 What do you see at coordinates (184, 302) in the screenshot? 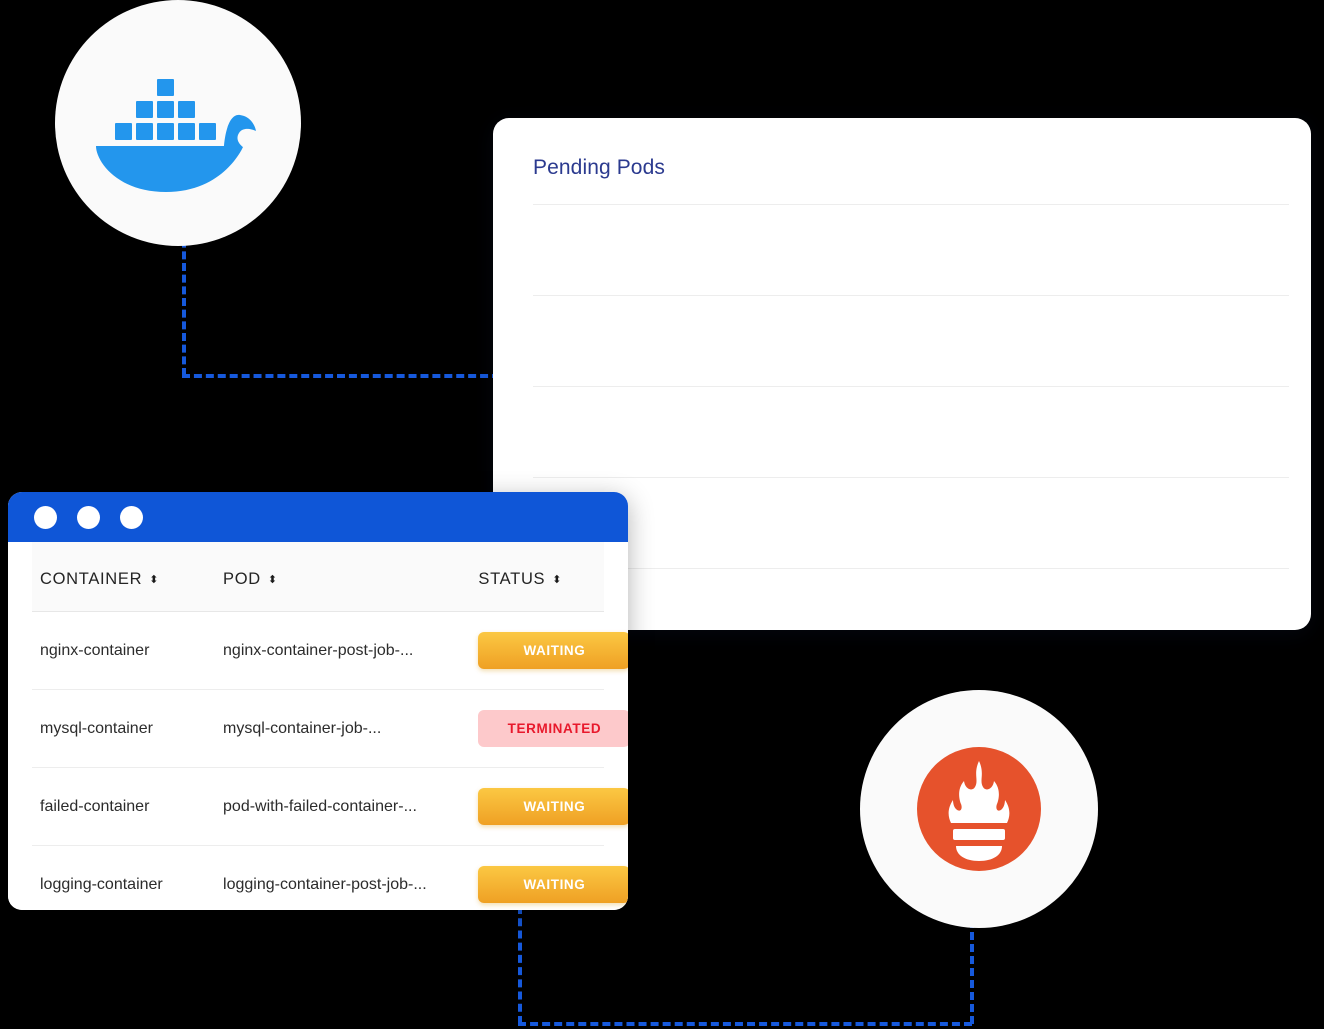
I see `connector-docker-vertical` at bounding box center [184, 302].